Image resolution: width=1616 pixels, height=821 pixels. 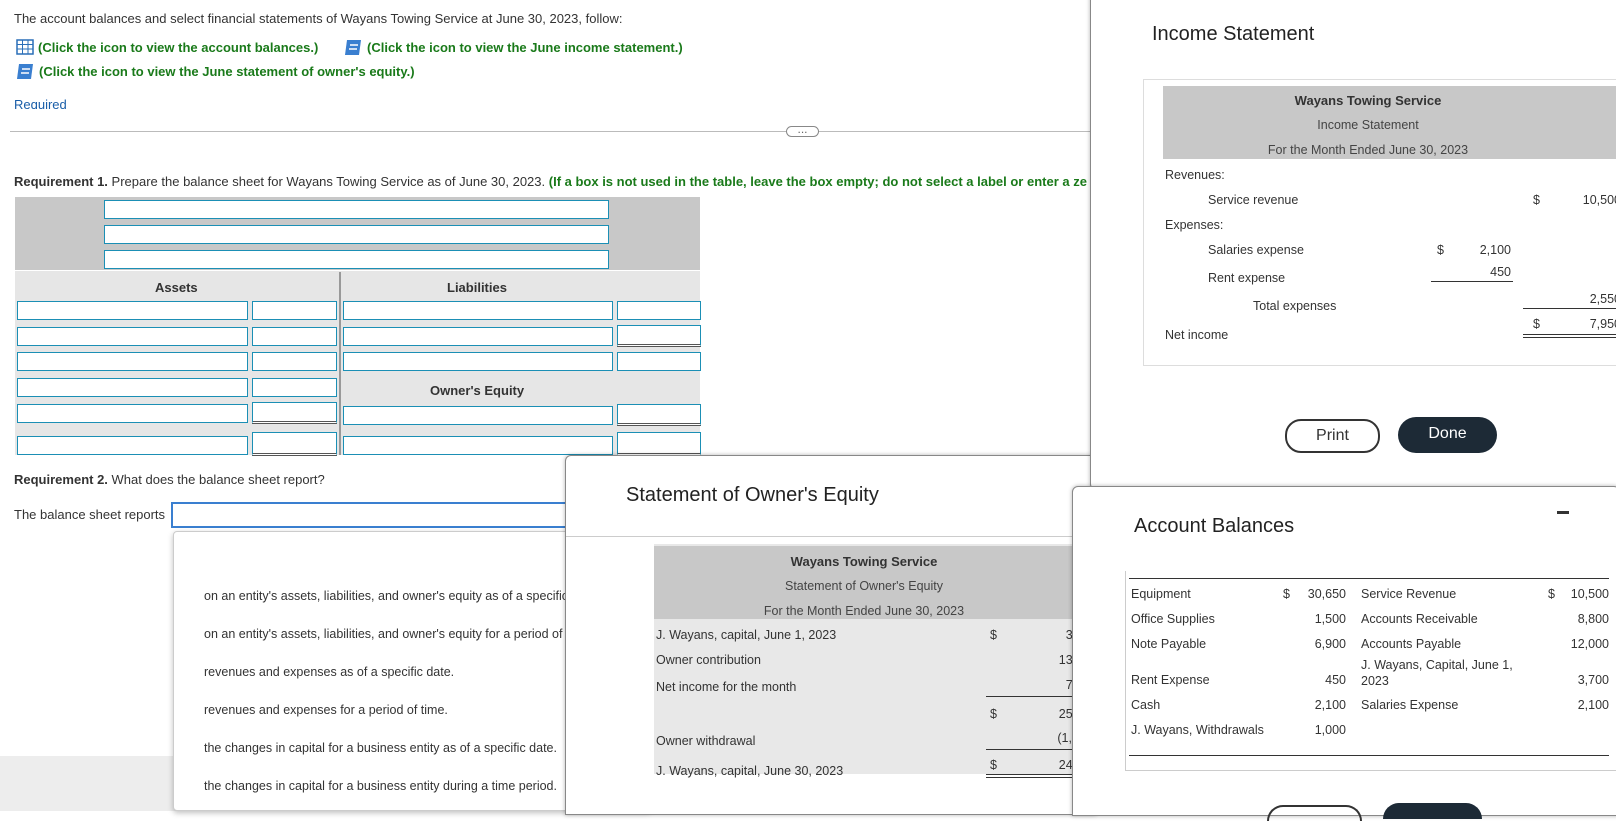 I want to click on is-net-income-label: Net income, so click(x=1197, y=335).